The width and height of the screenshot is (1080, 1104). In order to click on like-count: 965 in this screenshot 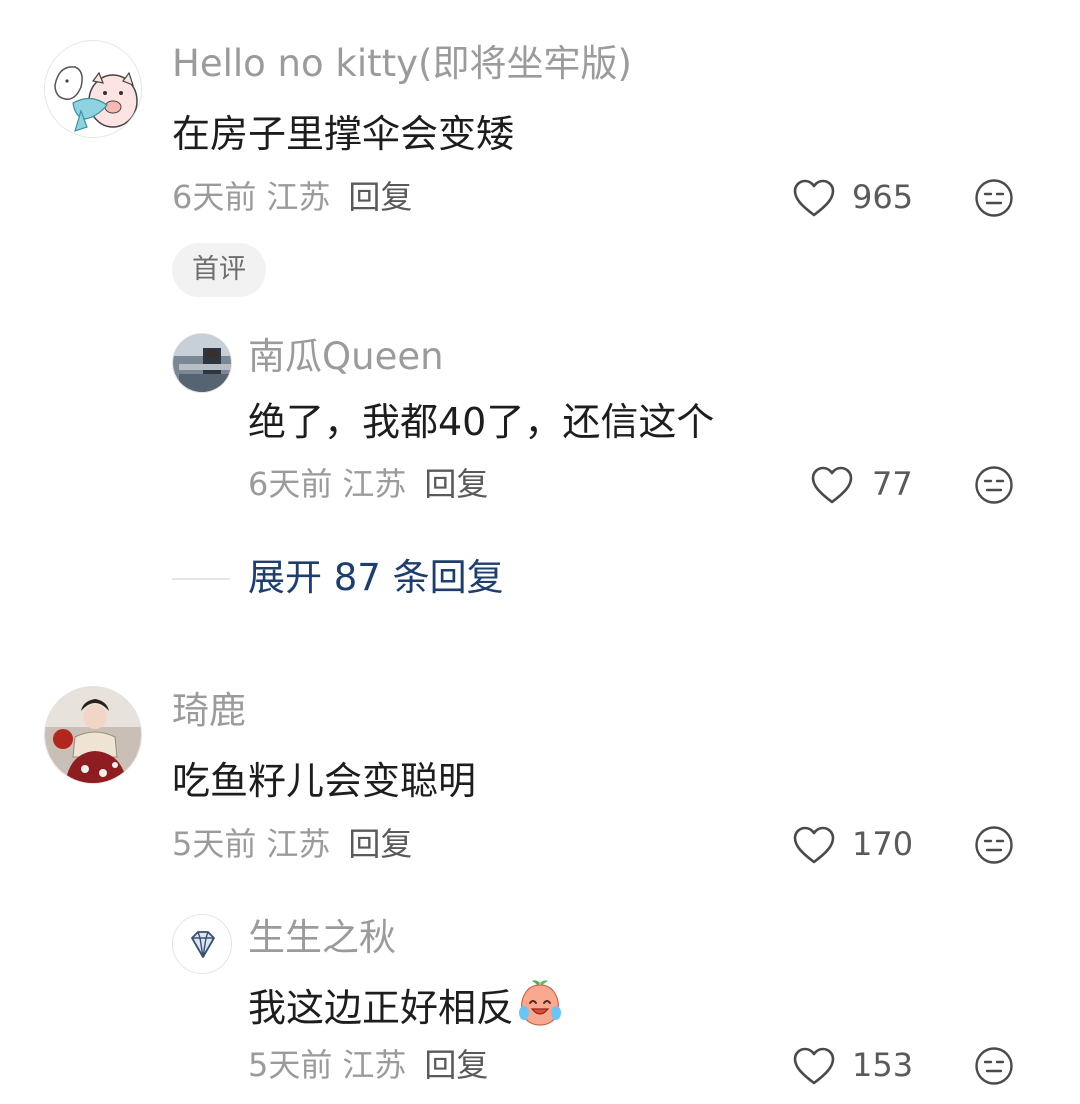, I will do `click(883, 197)`.